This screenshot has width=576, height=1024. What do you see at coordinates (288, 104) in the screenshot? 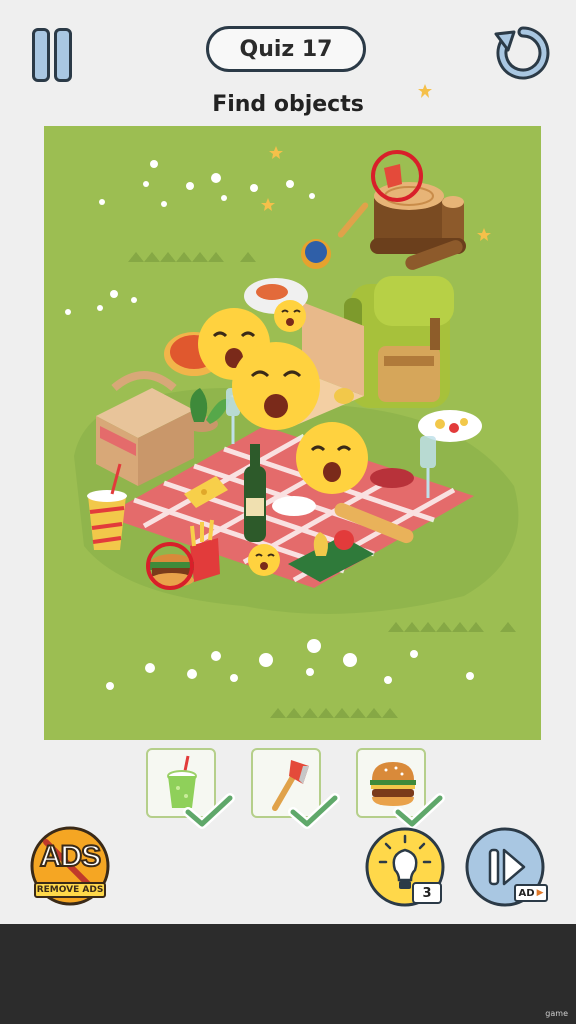
I see `instruction-text: Find objects` at bounding box center [288, 104].